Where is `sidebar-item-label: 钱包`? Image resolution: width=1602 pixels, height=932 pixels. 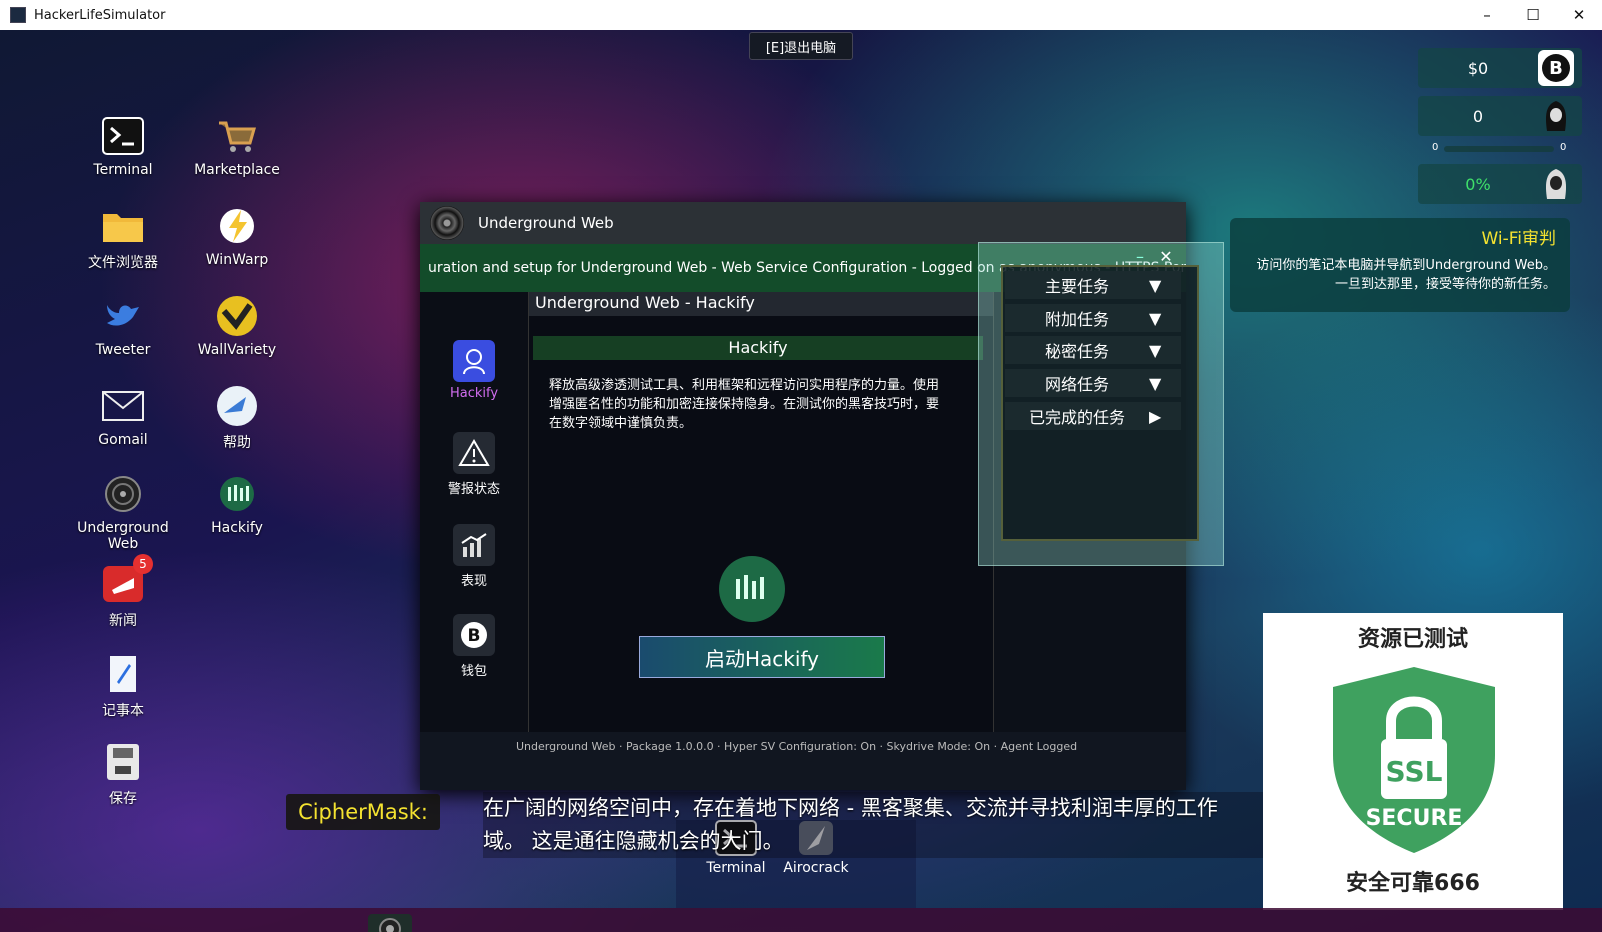
sidebar-item-label: 钱包 is located at coordinates (473, 671).